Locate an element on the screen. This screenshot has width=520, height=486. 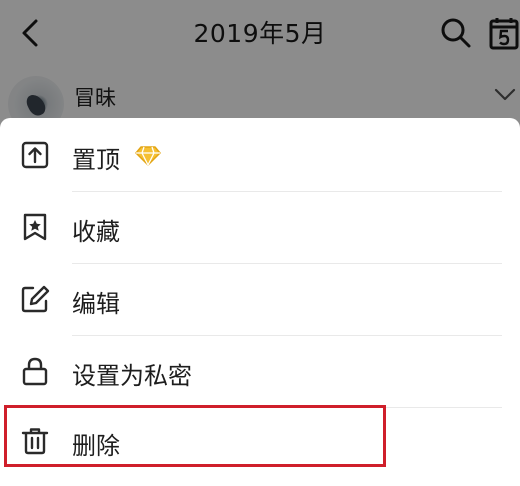
menu-item-set-private: 设置为私密 is located at coordinates (260, 372).